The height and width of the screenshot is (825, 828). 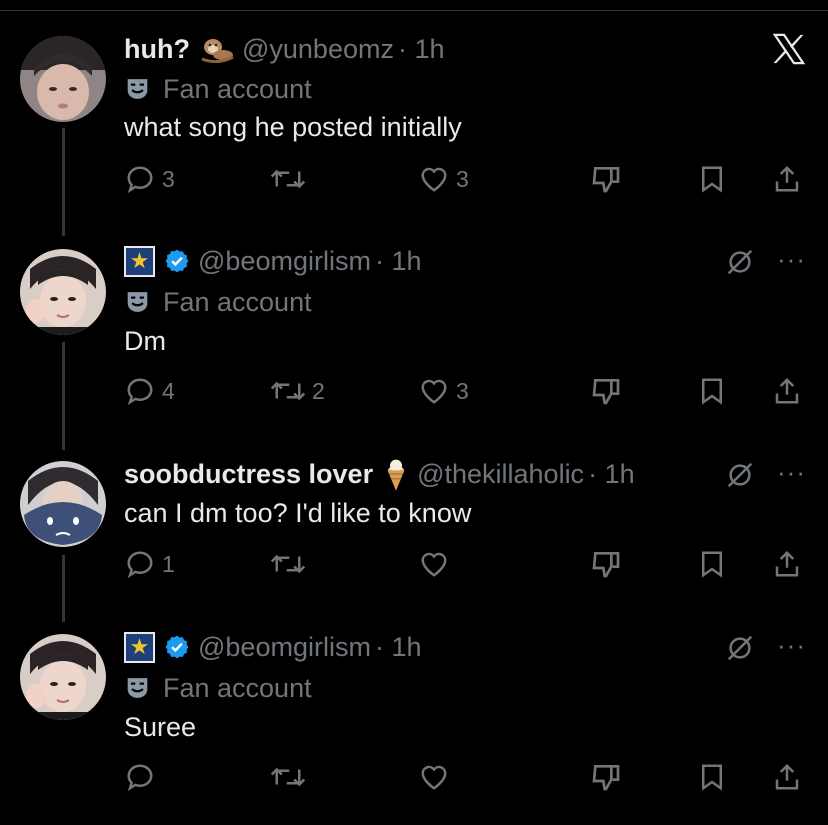 What do you see at coordinates (168, 390) in the screenshot?
I see `reply-count: 4` at bounding box center [168, 390].